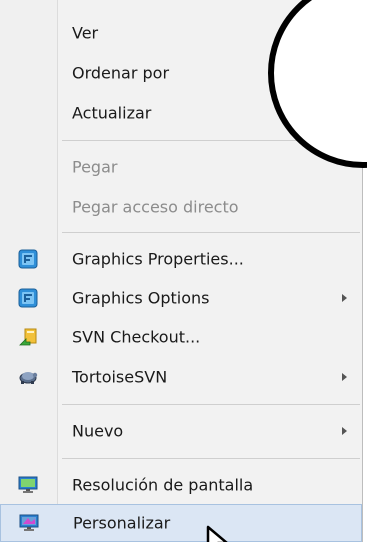 The image size is (367, 542). Describe the element at coordinates (181, 431) in the screenshot. I see `menu-item-nuevo: Nuevo` at that location.